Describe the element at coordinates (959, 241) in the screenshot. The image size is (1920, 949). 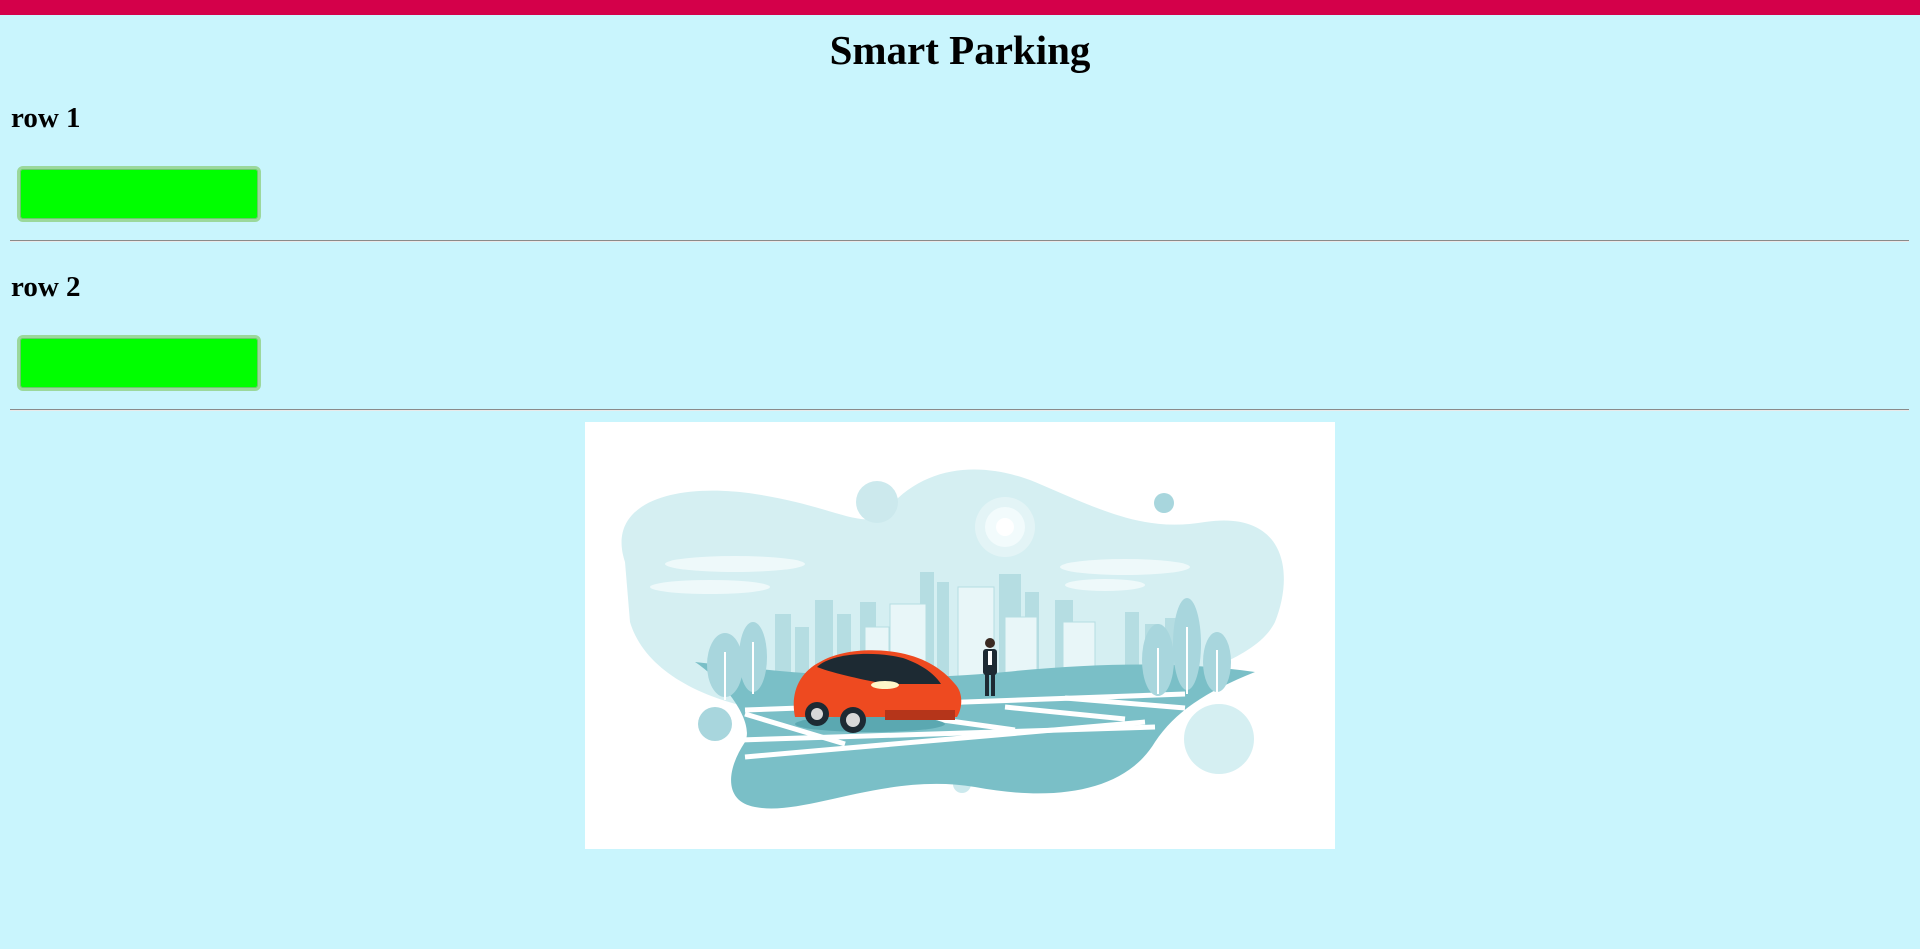
I see `row-1-divider` at that location.